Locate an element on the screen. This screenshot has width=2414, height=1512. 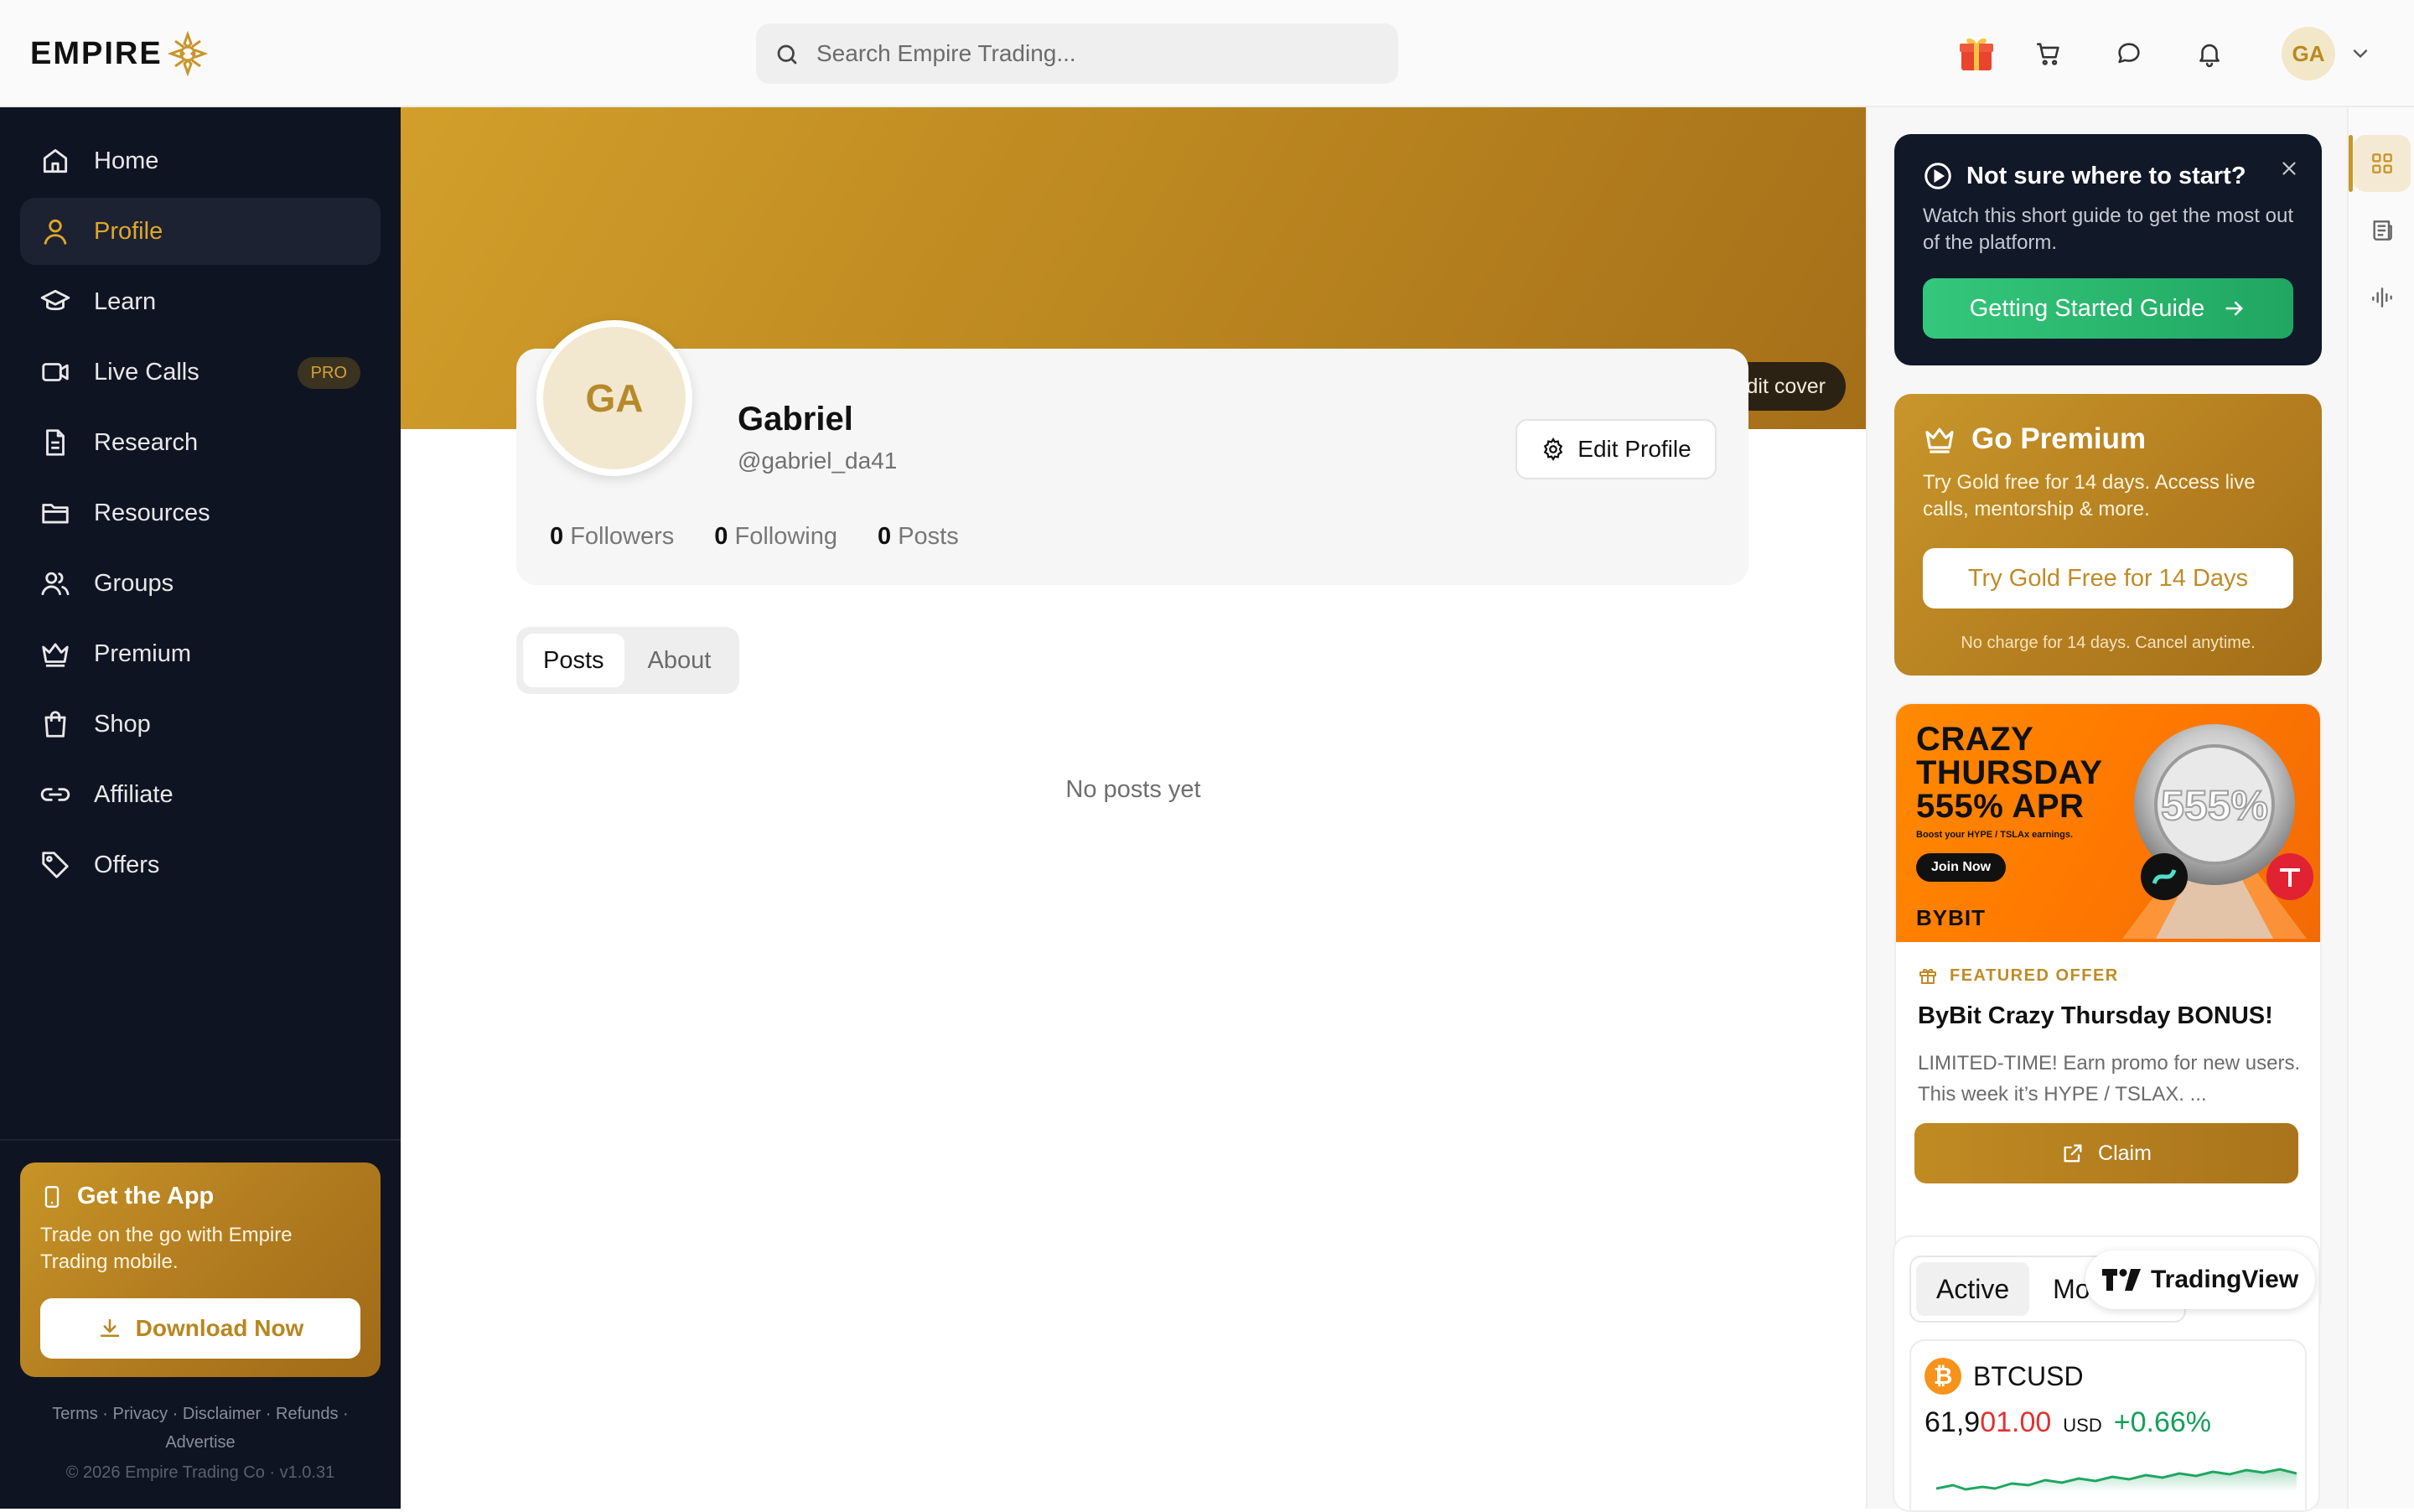
sidebar-item-premium: Premium is located at coordinates (201, 653).